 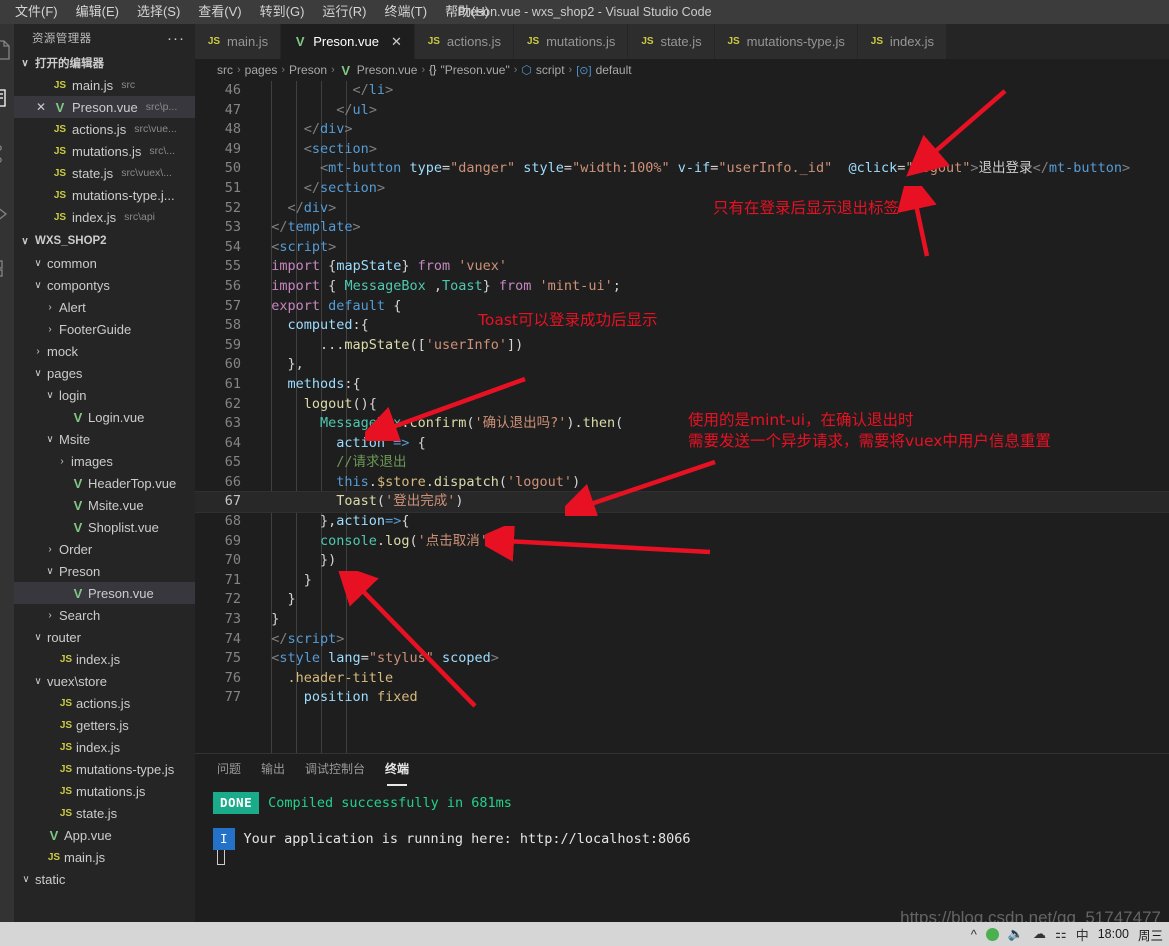 What do you see at coordinates (682, 130) in the screenshot?
I see `code-line-48: 48 </div>` at bounding box center [682, 130].